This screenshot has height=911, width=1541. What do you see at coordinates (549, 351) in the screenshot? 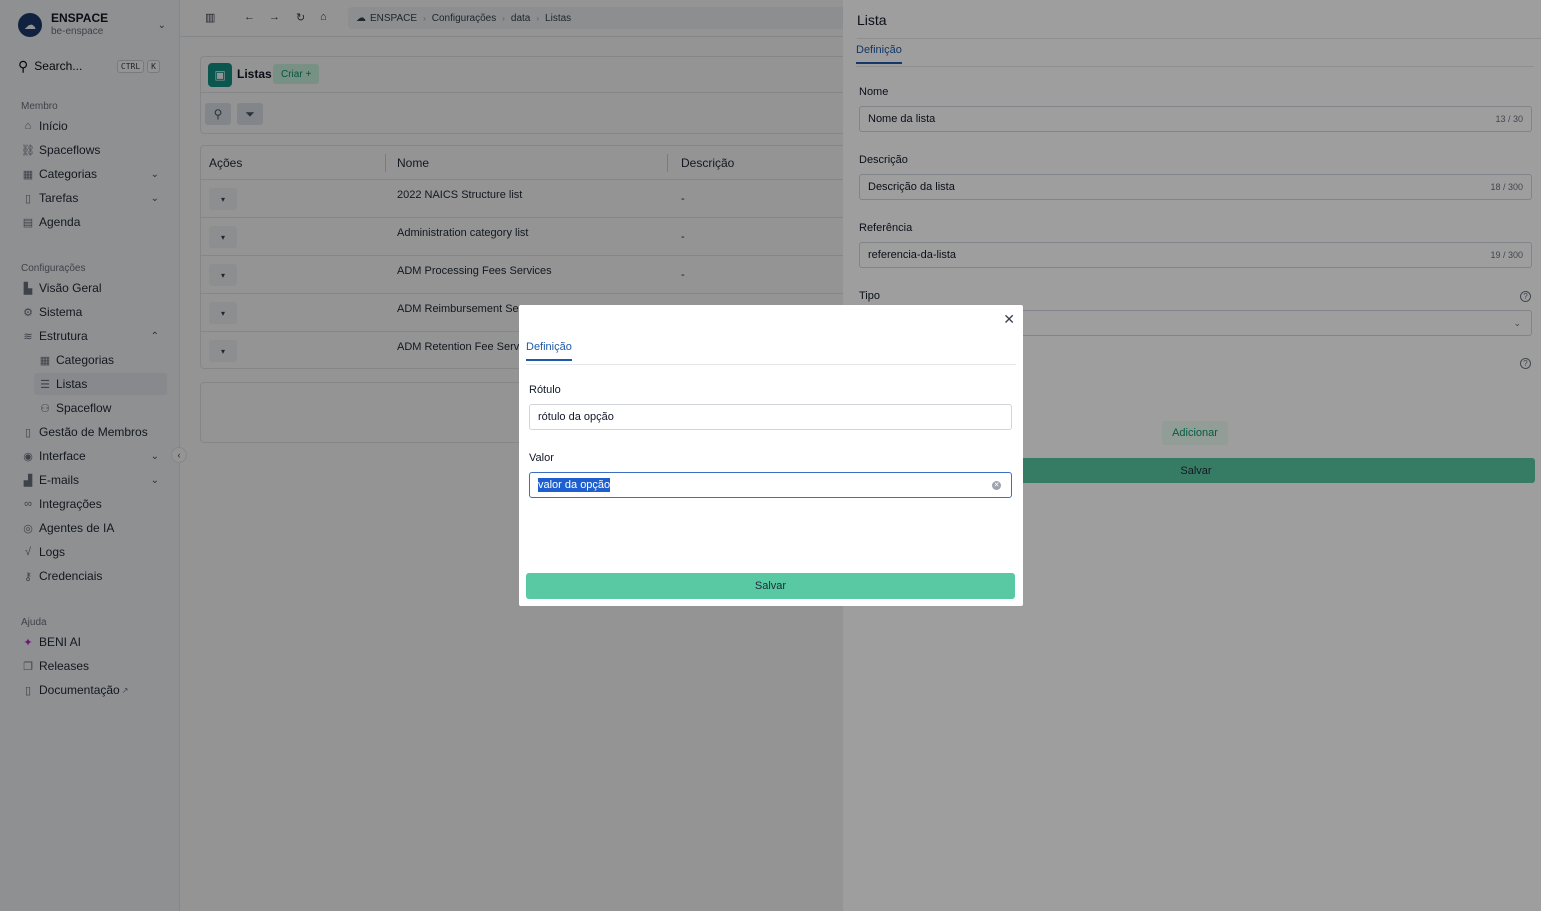
I see `tab-definicao: Definição` at bounding box center [549, 351].